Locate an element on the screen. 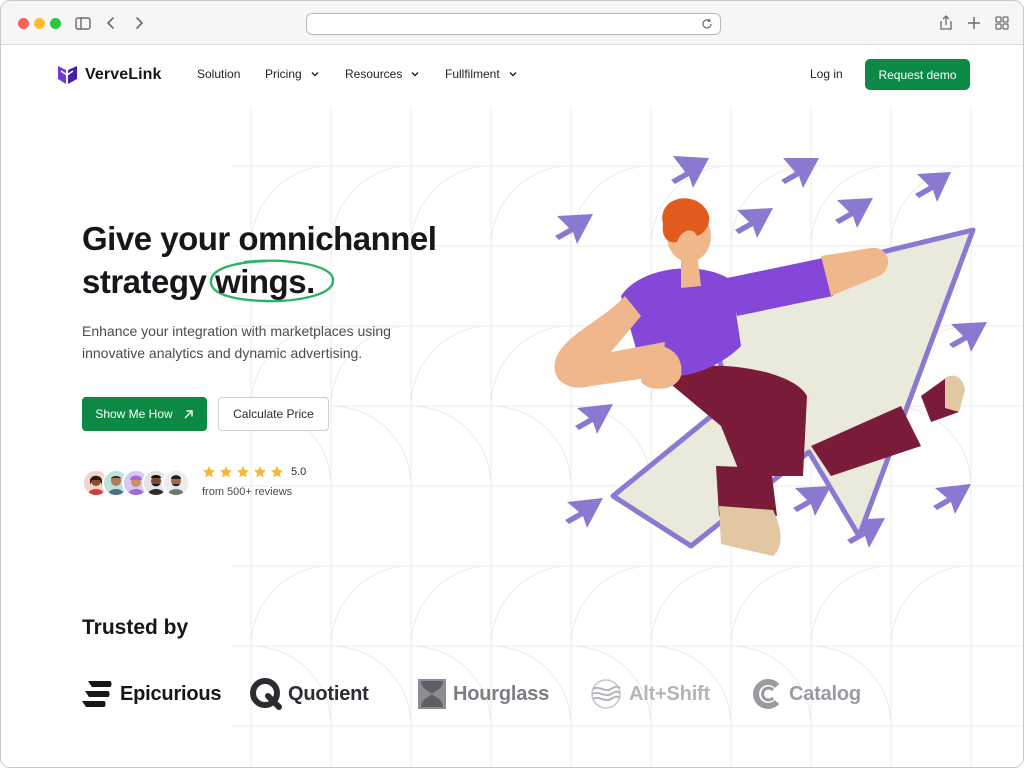  nav-fullfilment-label: Fullfilment is located at coordinates (472, 74).